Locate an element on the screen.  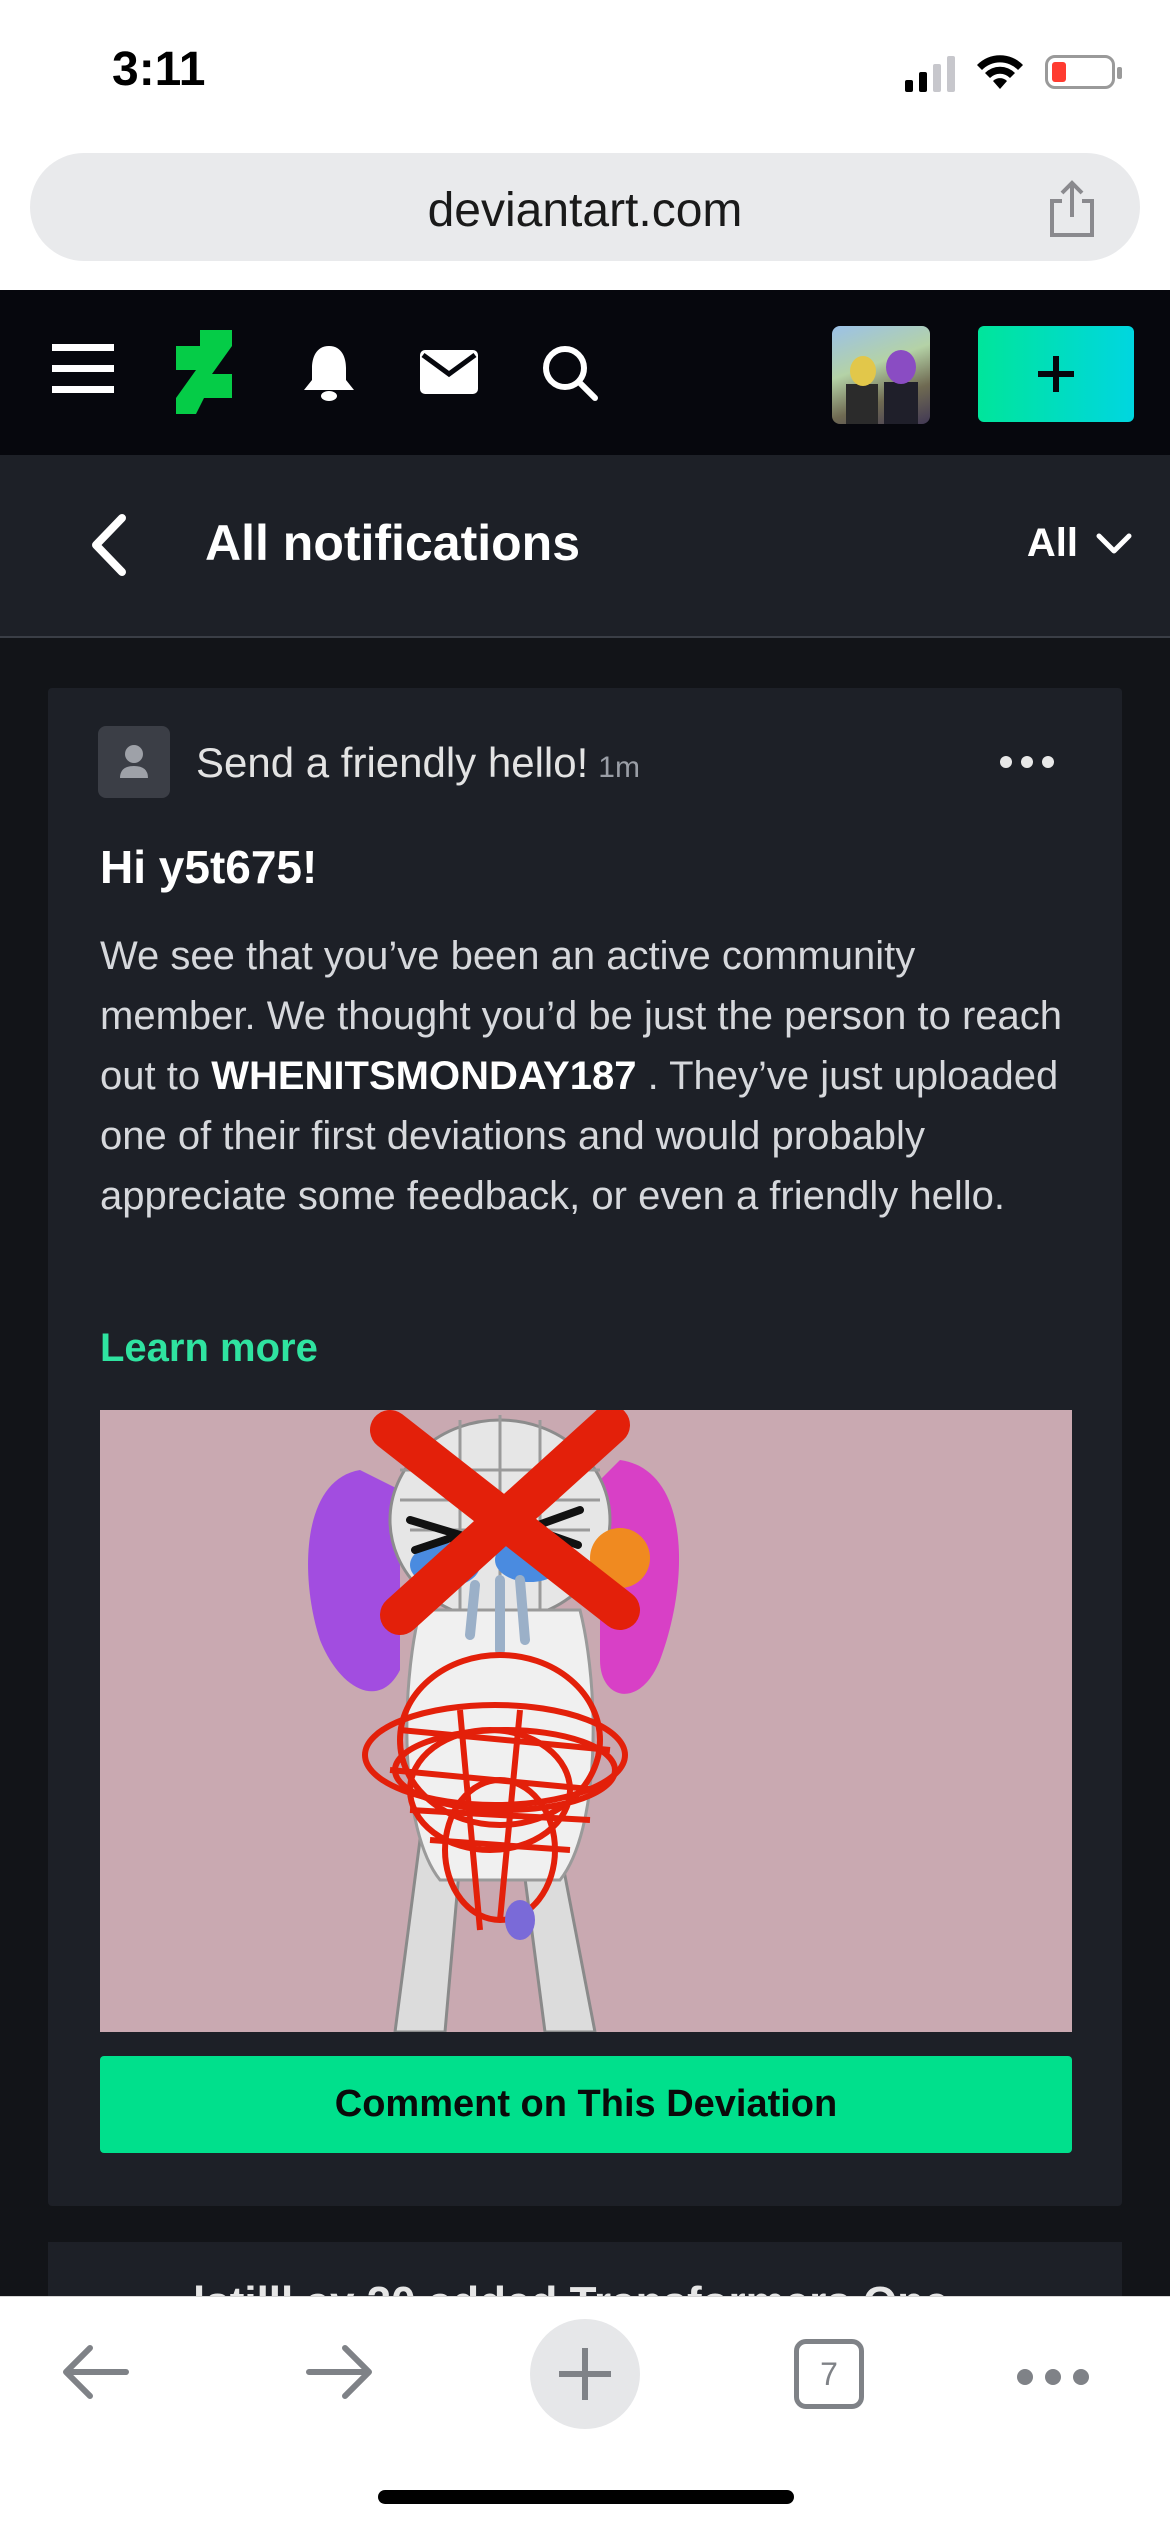
site-navbar is located at coordinates (585, 372).